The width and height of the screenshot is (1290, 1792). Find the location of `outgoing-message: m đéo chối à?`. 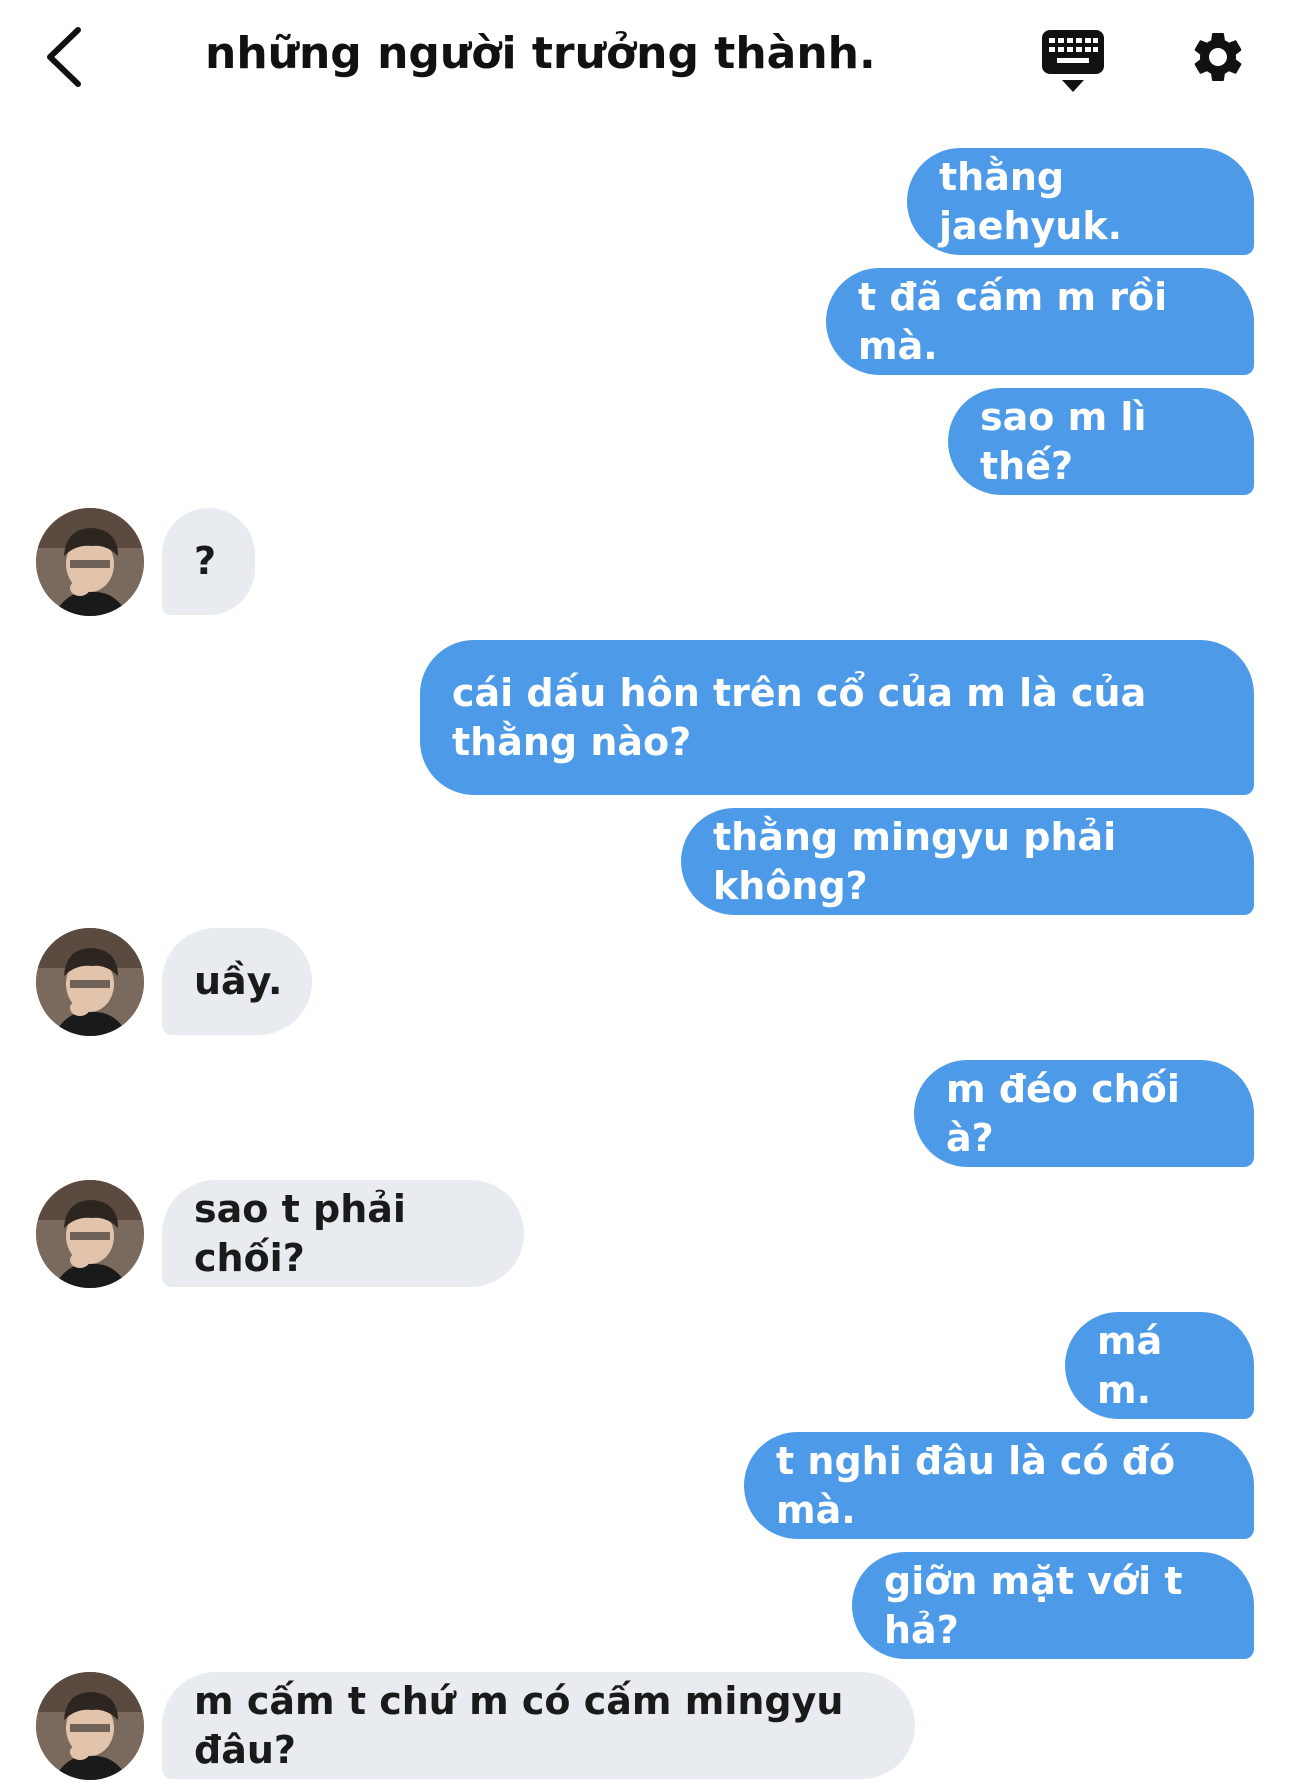

outgoing-message: m đéo chối à? is located at coordinates (1084, 1113).